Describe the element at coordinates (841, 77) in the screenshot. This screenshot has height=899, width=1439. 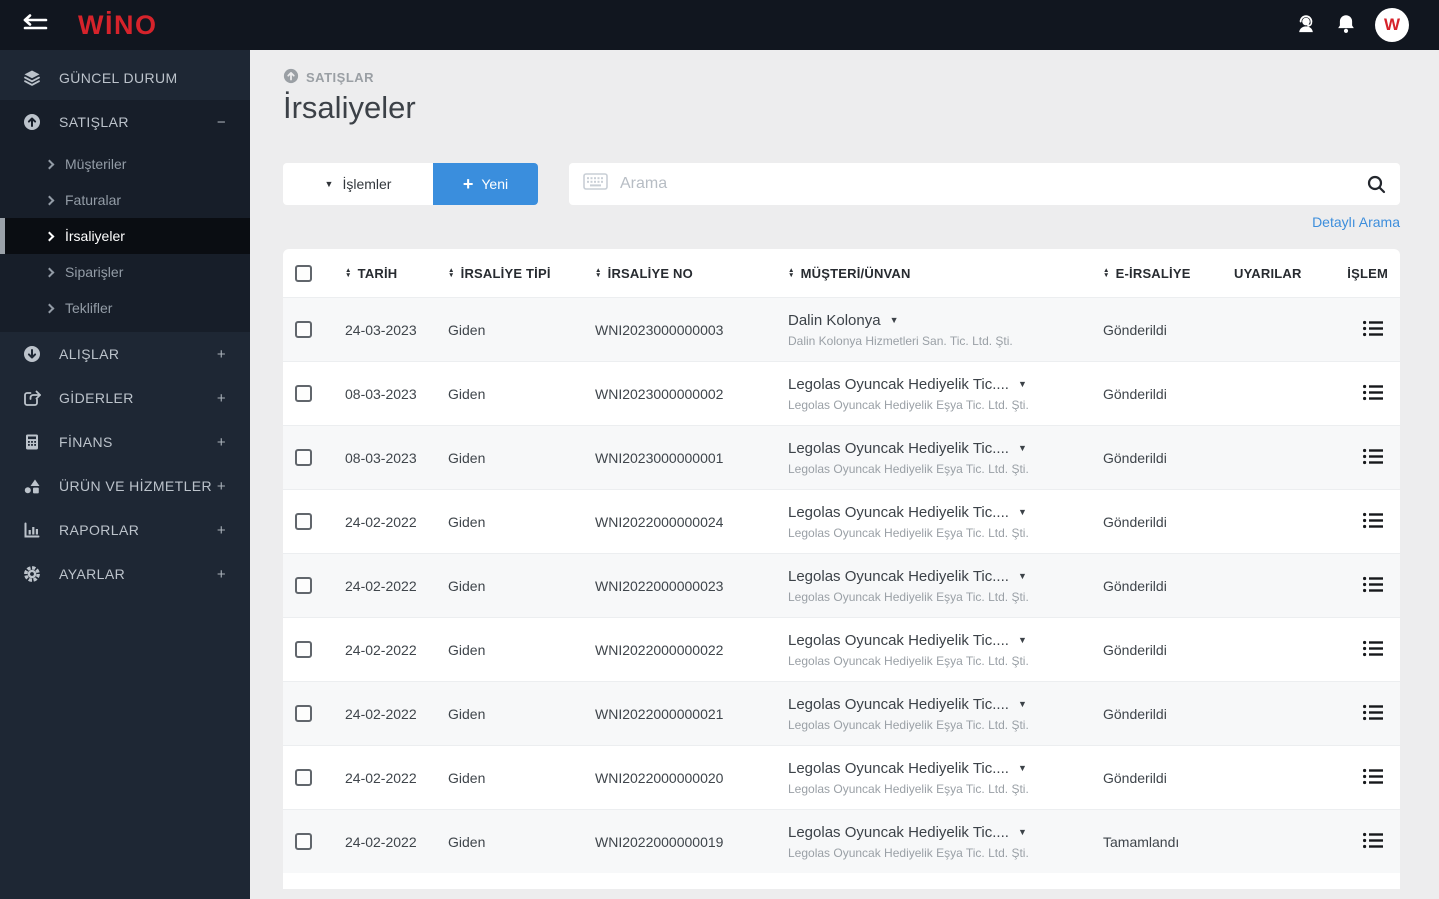
I see `breadcrumb: SATIŞLAR` at that location.